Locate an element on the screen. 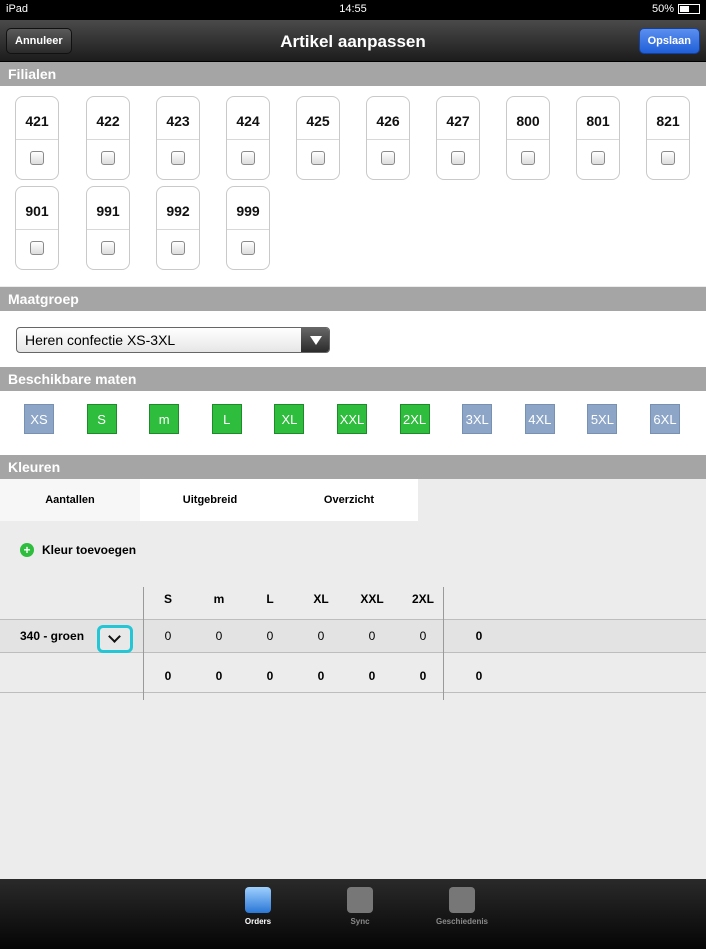 Image resolution: width=706 pixels, height=949 pixels. battery-icon is located at coordinates (689, 9).